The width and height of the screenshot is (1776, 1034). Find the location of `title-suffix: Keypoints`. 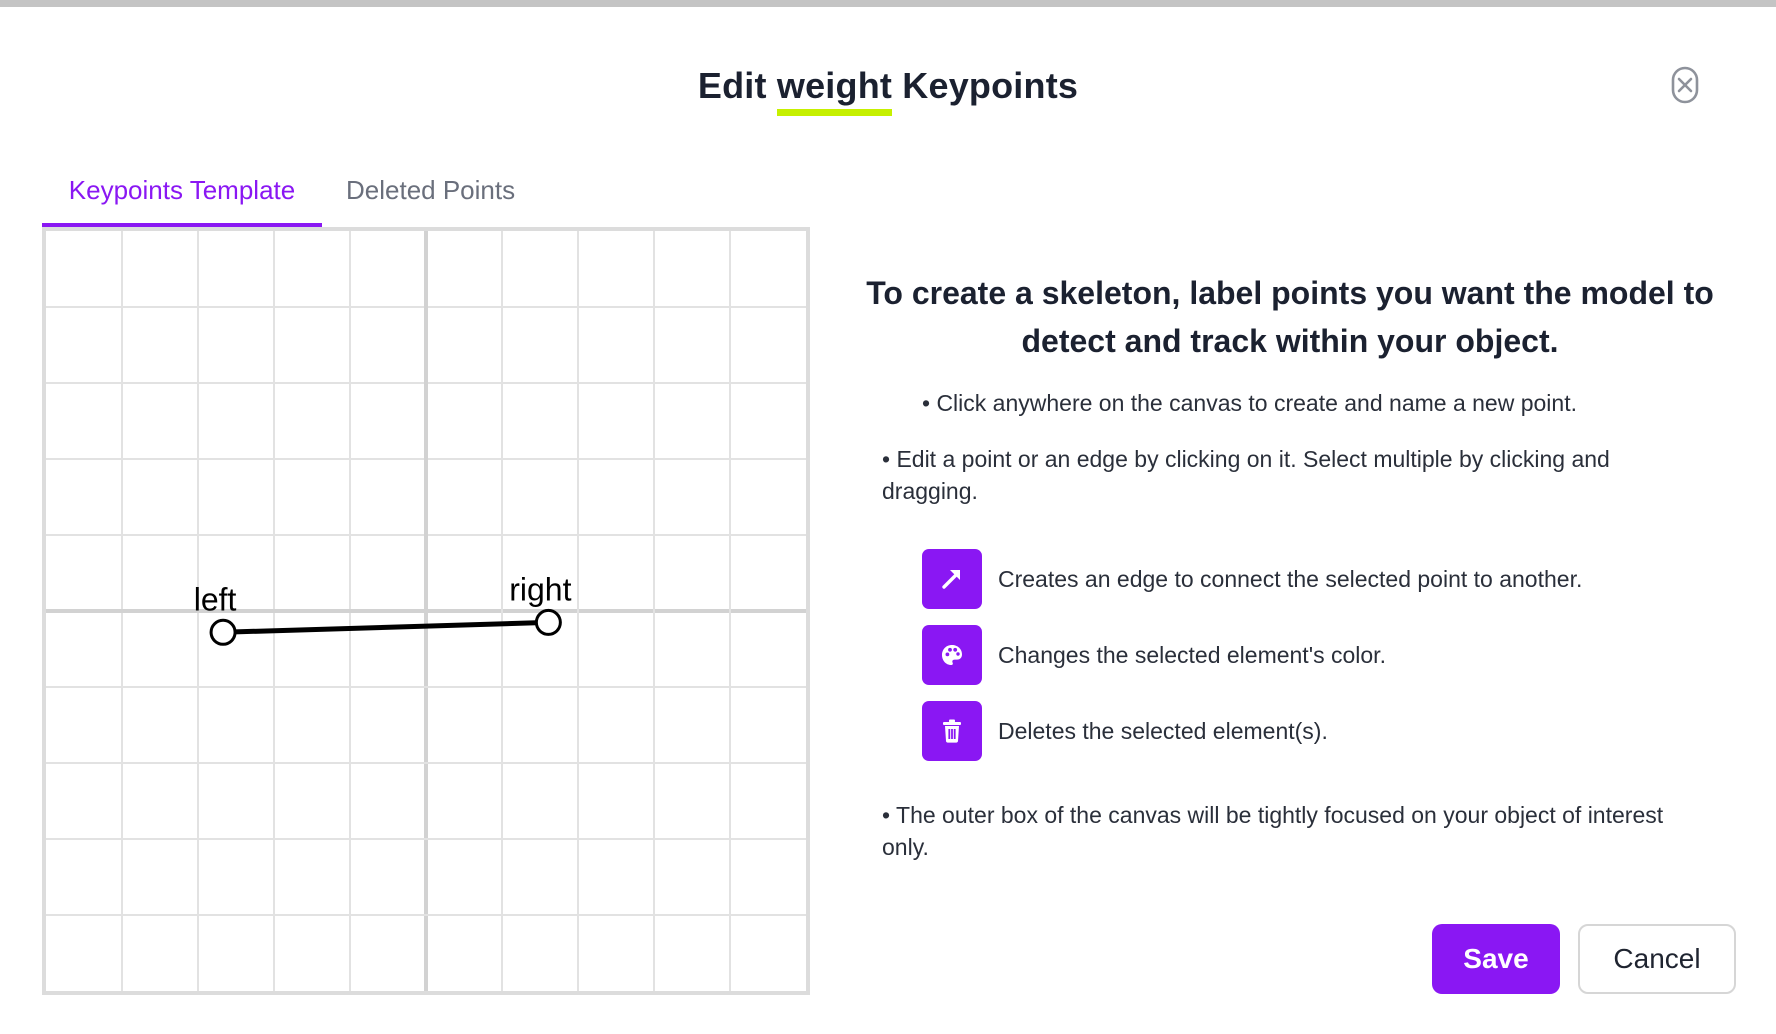

title-suffix: Keypoints is located at coordinates (990, 85).